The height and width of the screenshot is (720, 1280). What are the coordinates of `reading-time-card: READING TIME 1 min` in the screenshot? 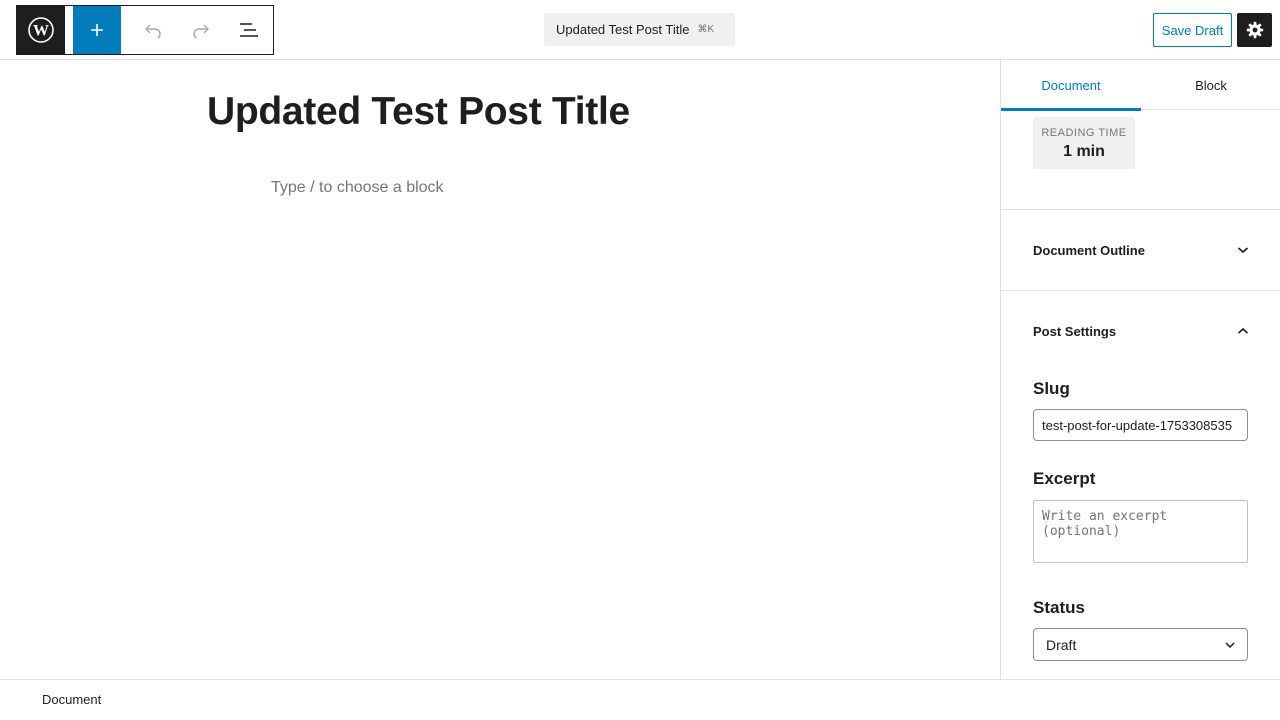 It's located at (1084, 143).